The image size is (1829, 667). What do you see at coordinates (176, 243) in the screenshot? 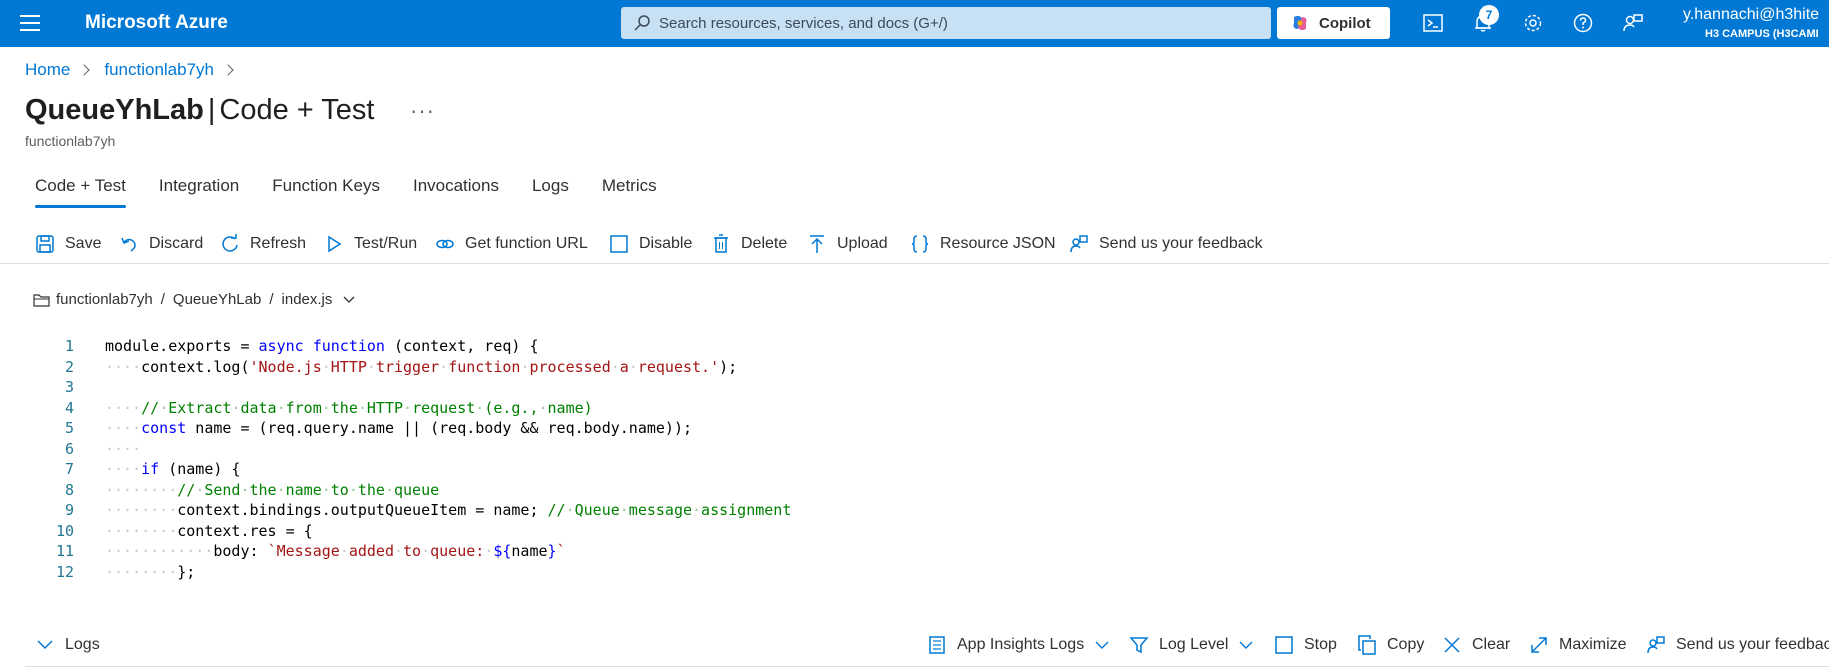
I see `discard-label: Discard` at bounding box center [176, 243].